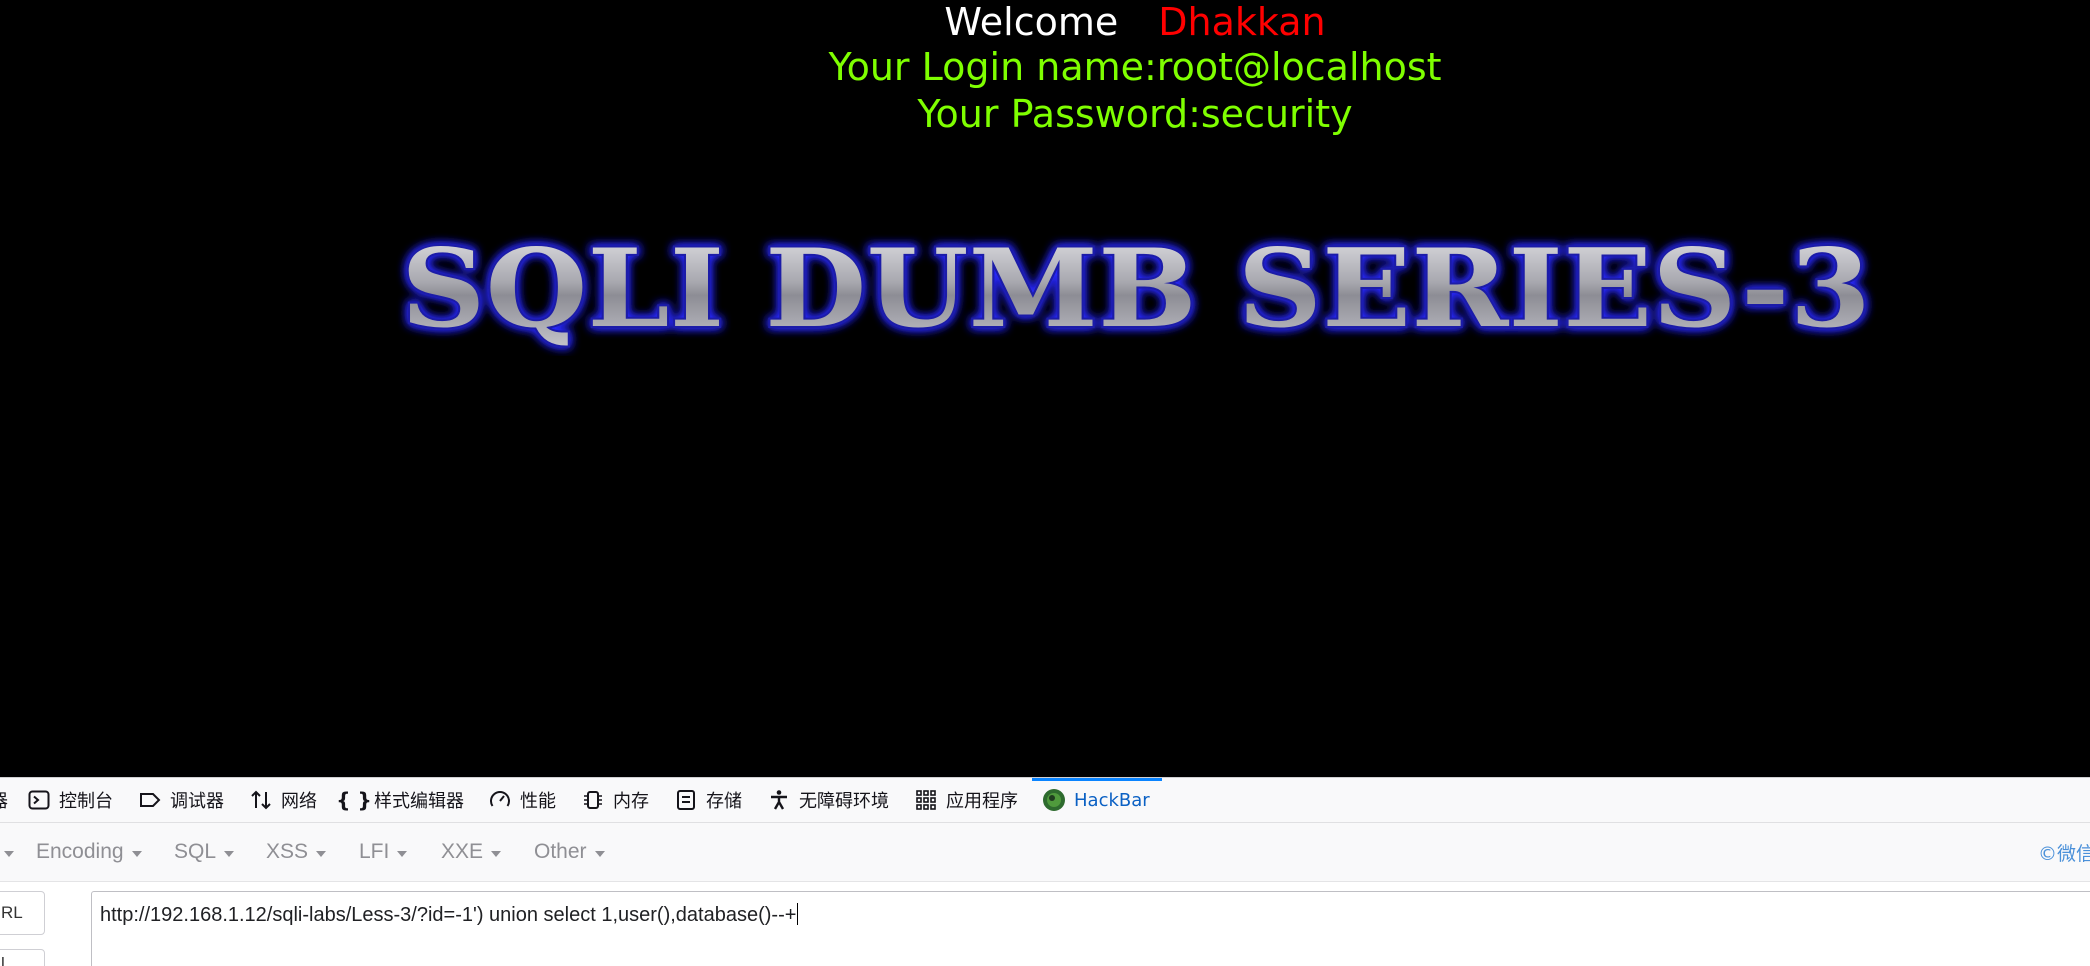 The height and width of the screenshot is (966, 2090). Describe the element at coordinates (150, 800) in the screenshot. I see `debugger-icon` at that location.